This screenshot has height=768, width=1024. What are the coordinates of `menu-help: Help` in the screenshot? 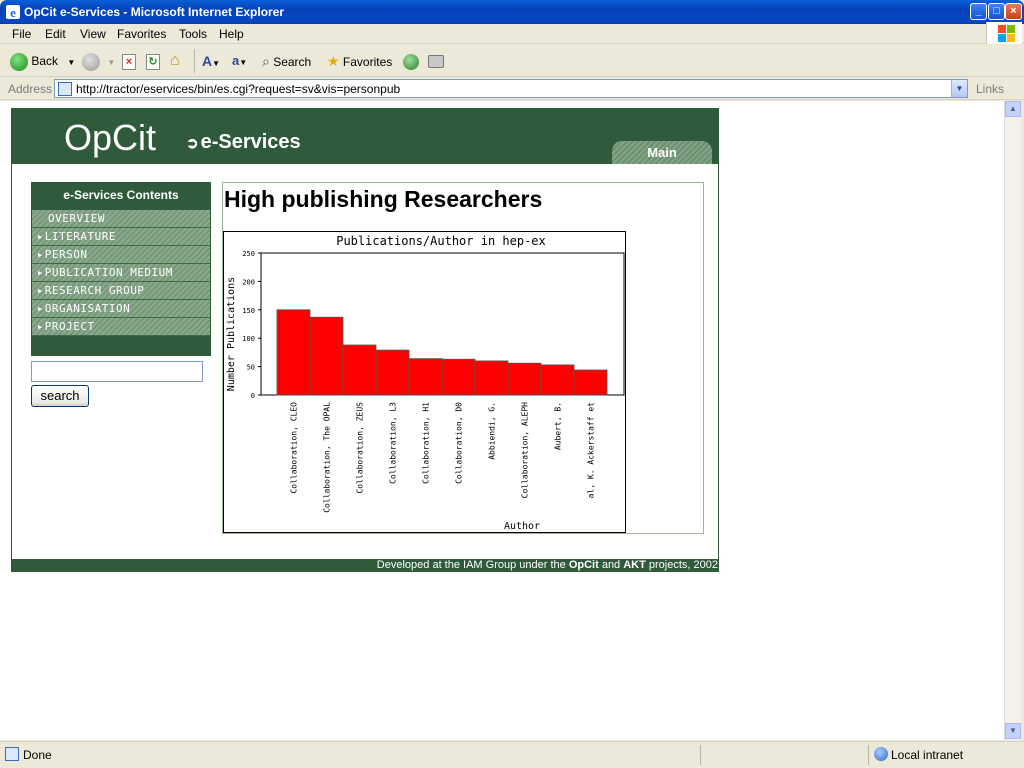 It's located at (231, 34).